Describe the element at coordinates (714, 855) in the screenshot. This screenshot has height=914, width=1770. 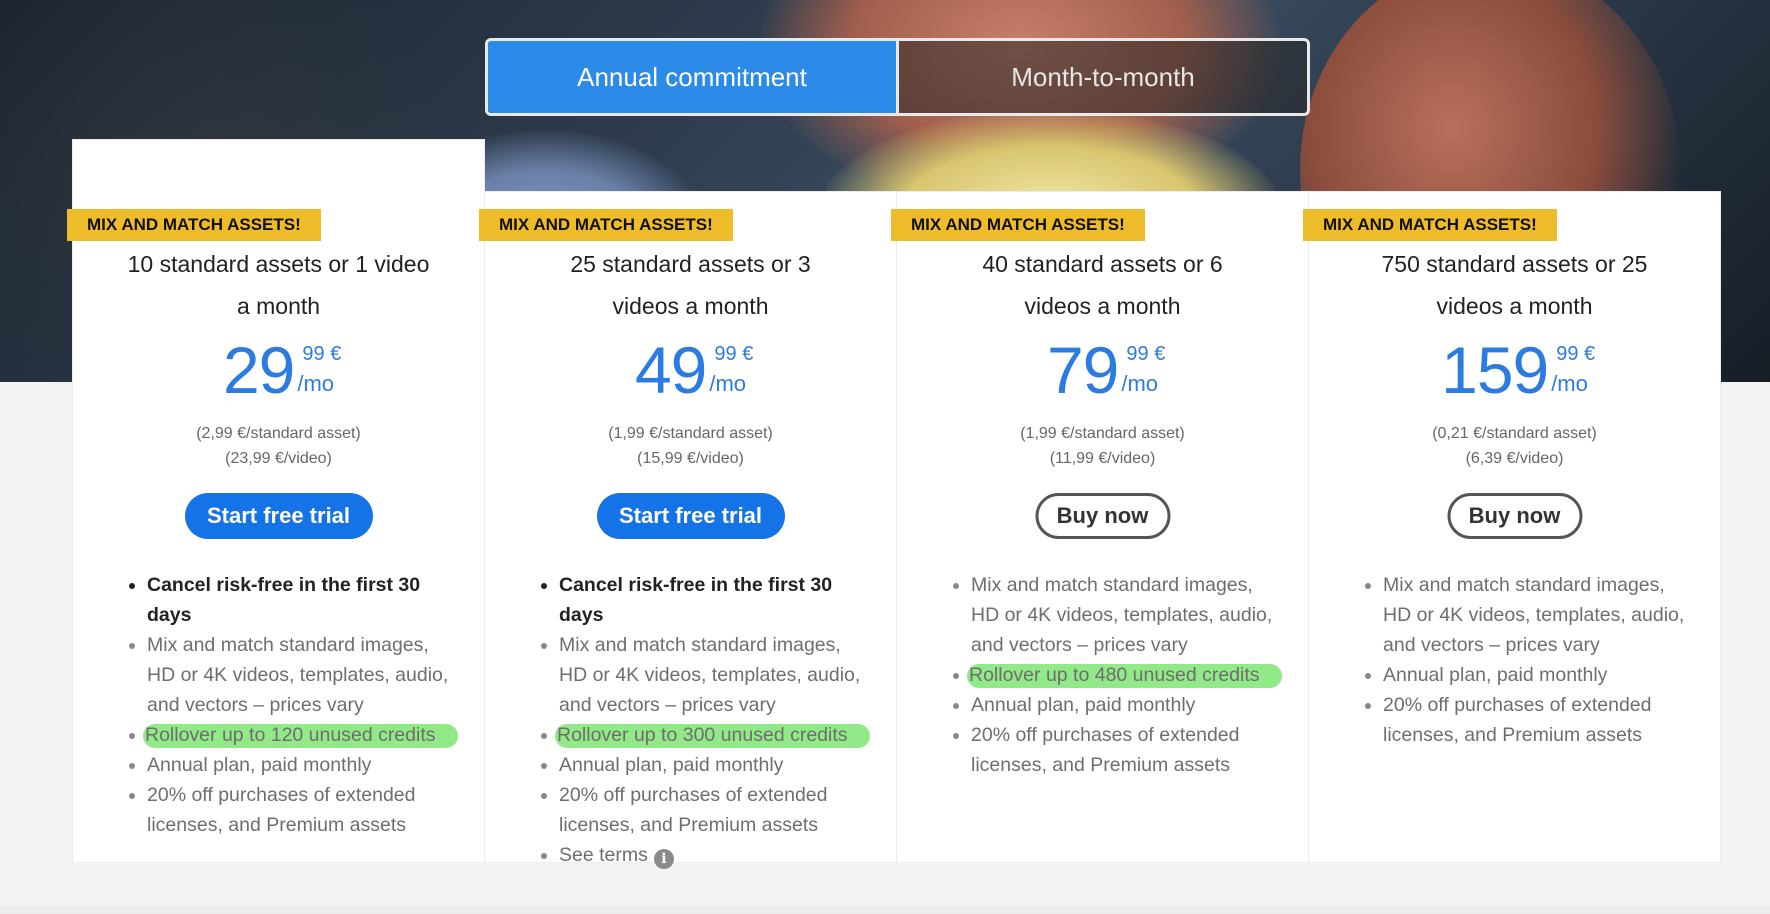
I see `list-item: See termsi` at that location.